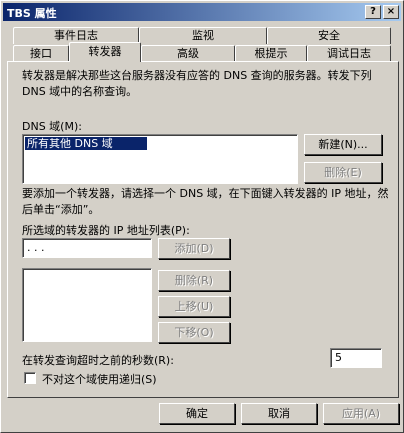 This screenshot has width=404, height=433. Describe the element at coordinates (52, 126) in the screenshot. I see `dns-domain-label: DNS 域(M):` at that location.